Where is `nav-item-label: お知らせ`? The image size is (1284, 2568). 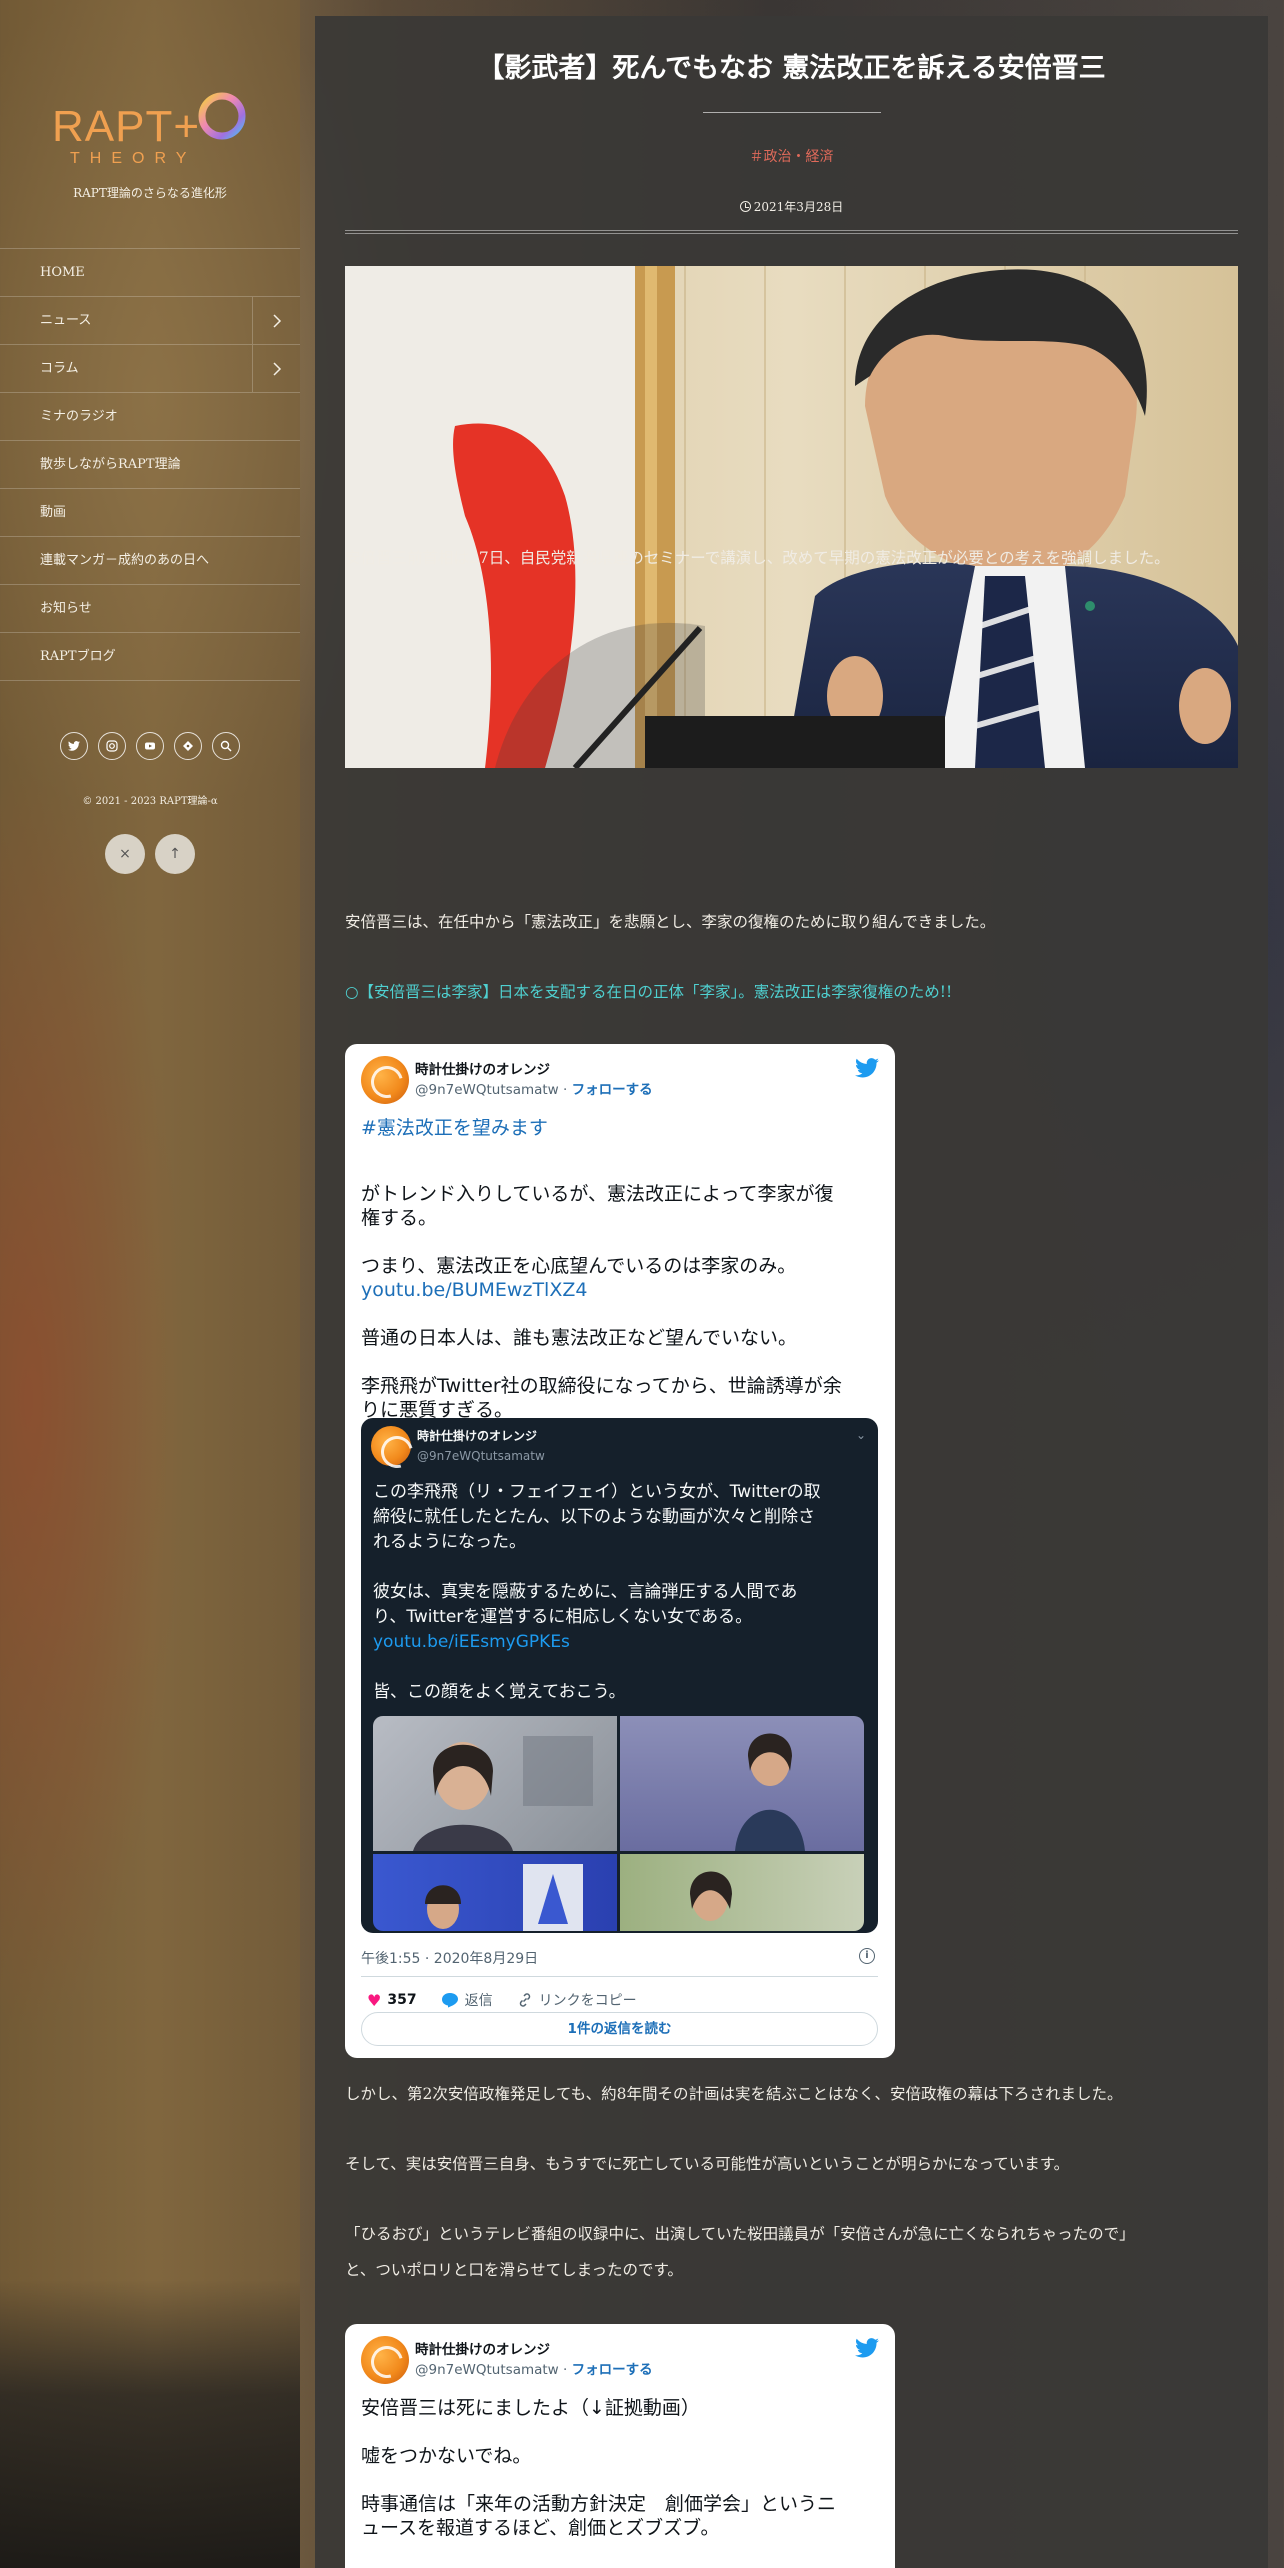 nav-item-label: お知らせ is located at coordinates (66, 608).